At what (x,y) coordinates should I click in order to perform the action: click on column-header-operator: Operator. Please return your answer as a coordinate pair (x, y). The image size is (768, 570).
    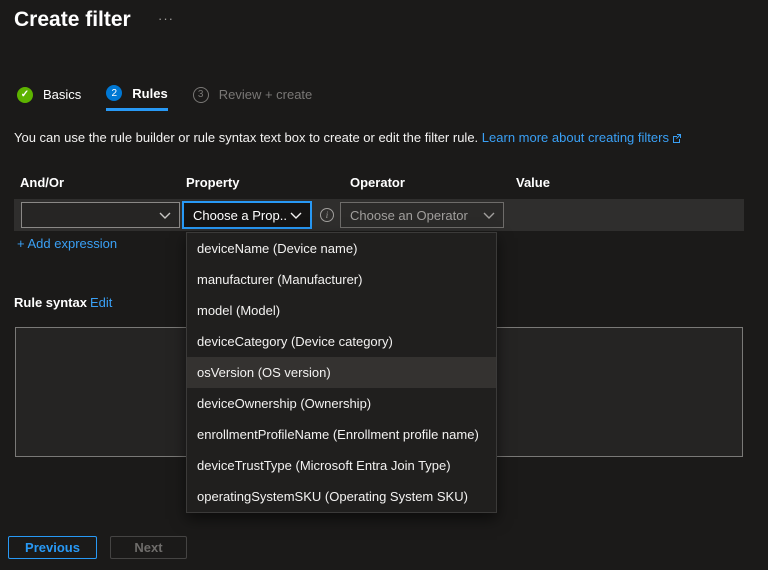
    Looking at the image, I should click on (377, 182).